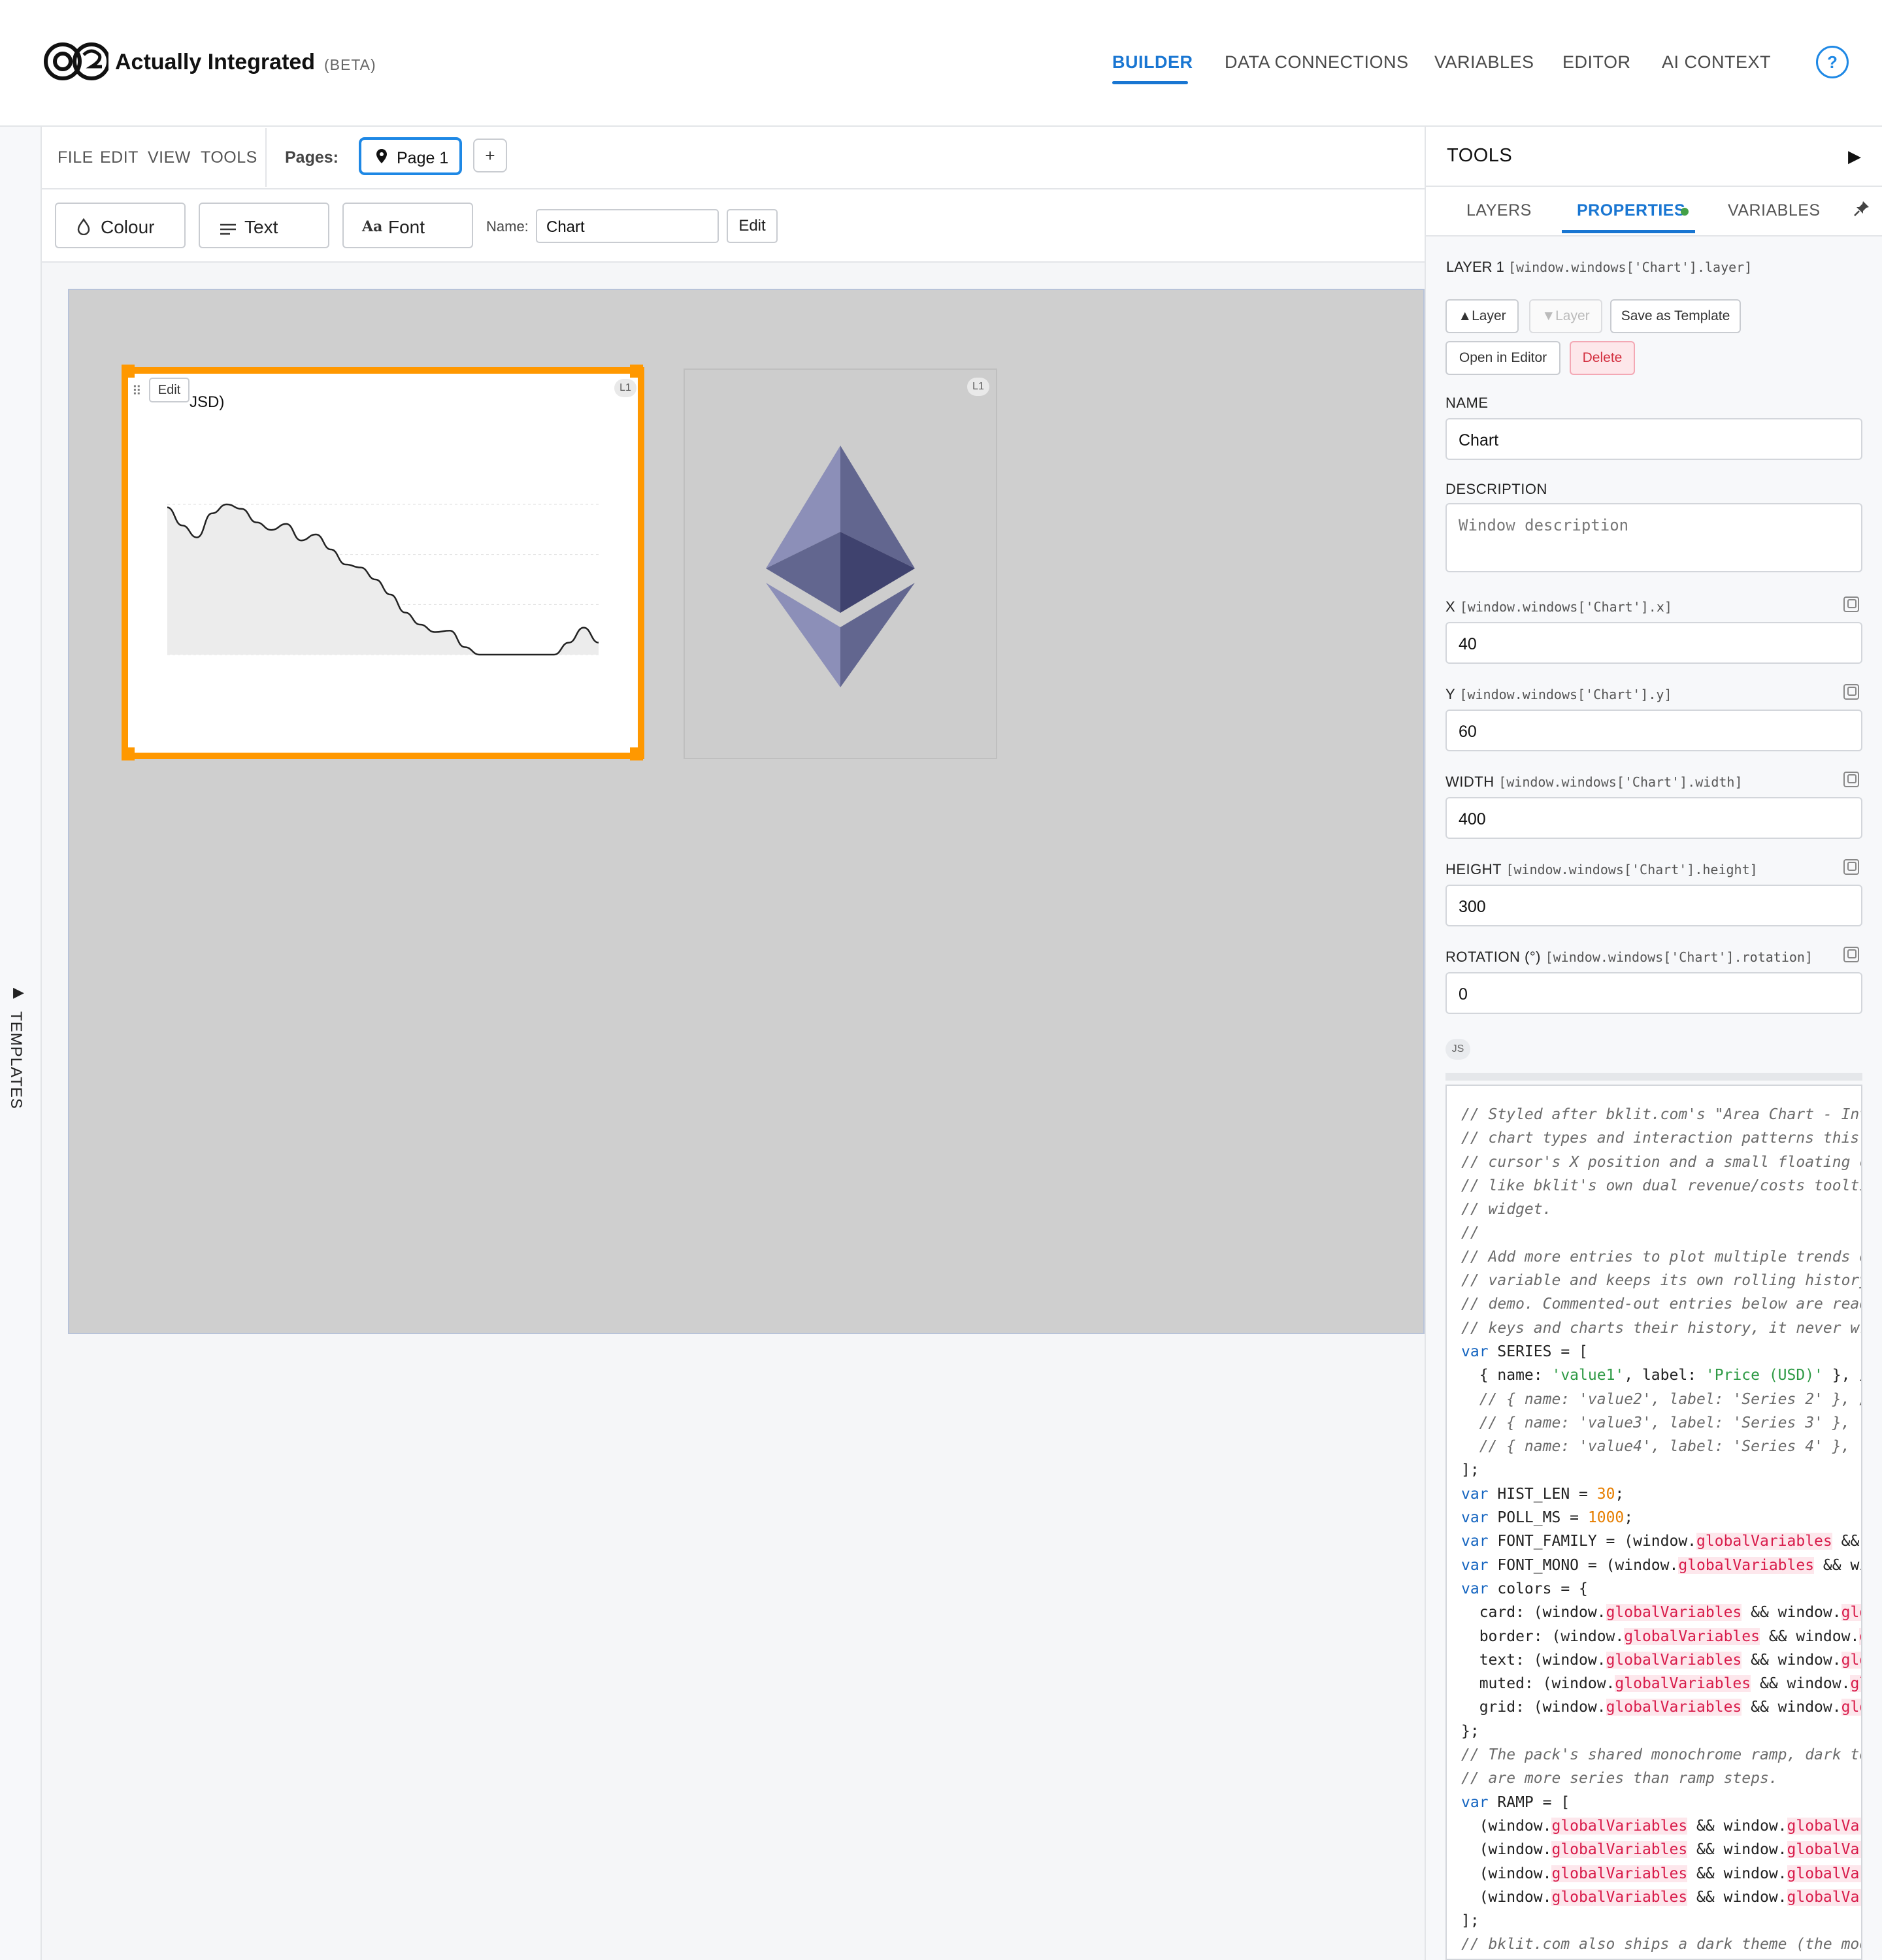 This screenshot has width=1882, height=1960. I want to click on delete-button: Delete, so click(1602, 358).